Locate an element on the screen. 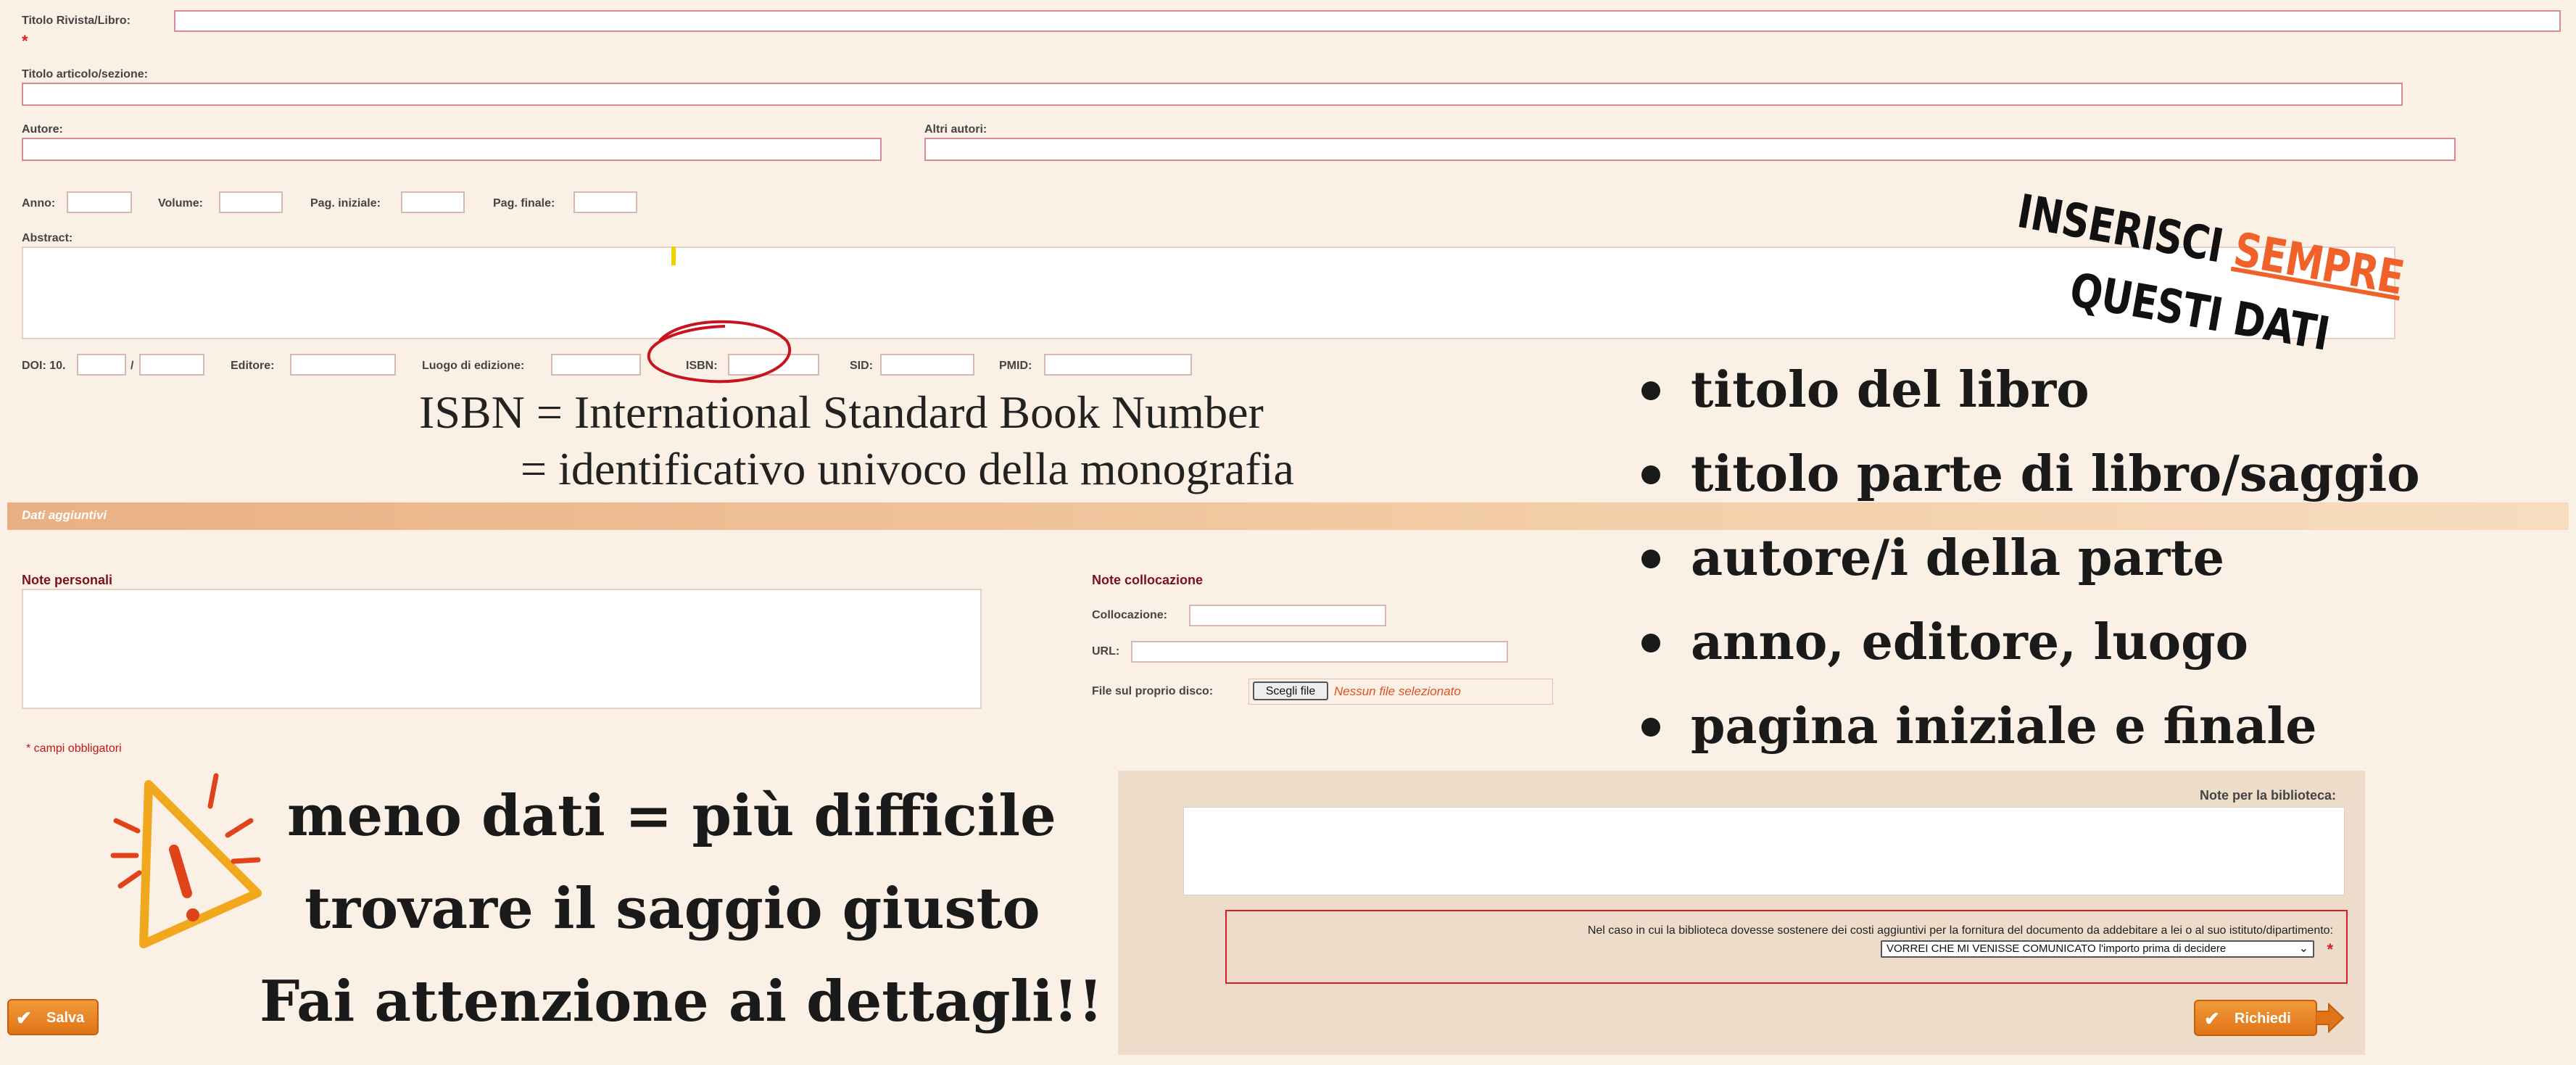 This screenshot has height=1065, width=2576. sid-label: SID: is located at coordinates (862, 366).